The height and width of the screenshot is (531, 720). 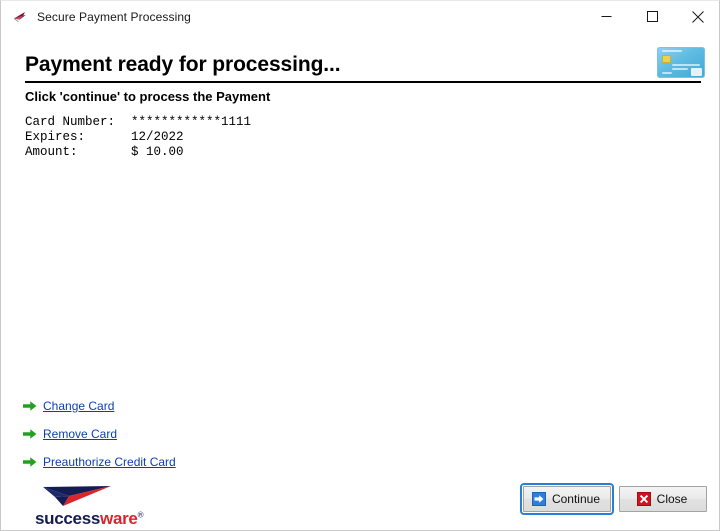 What do you see at coordinates (538, 499) in the screenshot?
I see `blue-arrow-icon` at bounding box center [538, 499].